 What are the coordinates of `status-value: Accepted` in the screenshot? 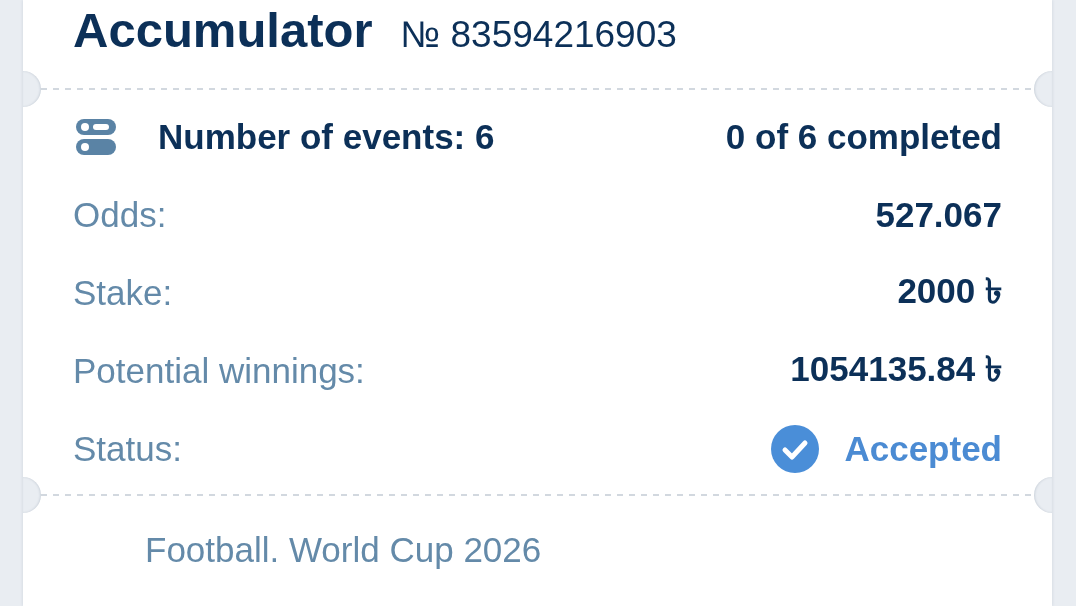 It's located at (923, 449).